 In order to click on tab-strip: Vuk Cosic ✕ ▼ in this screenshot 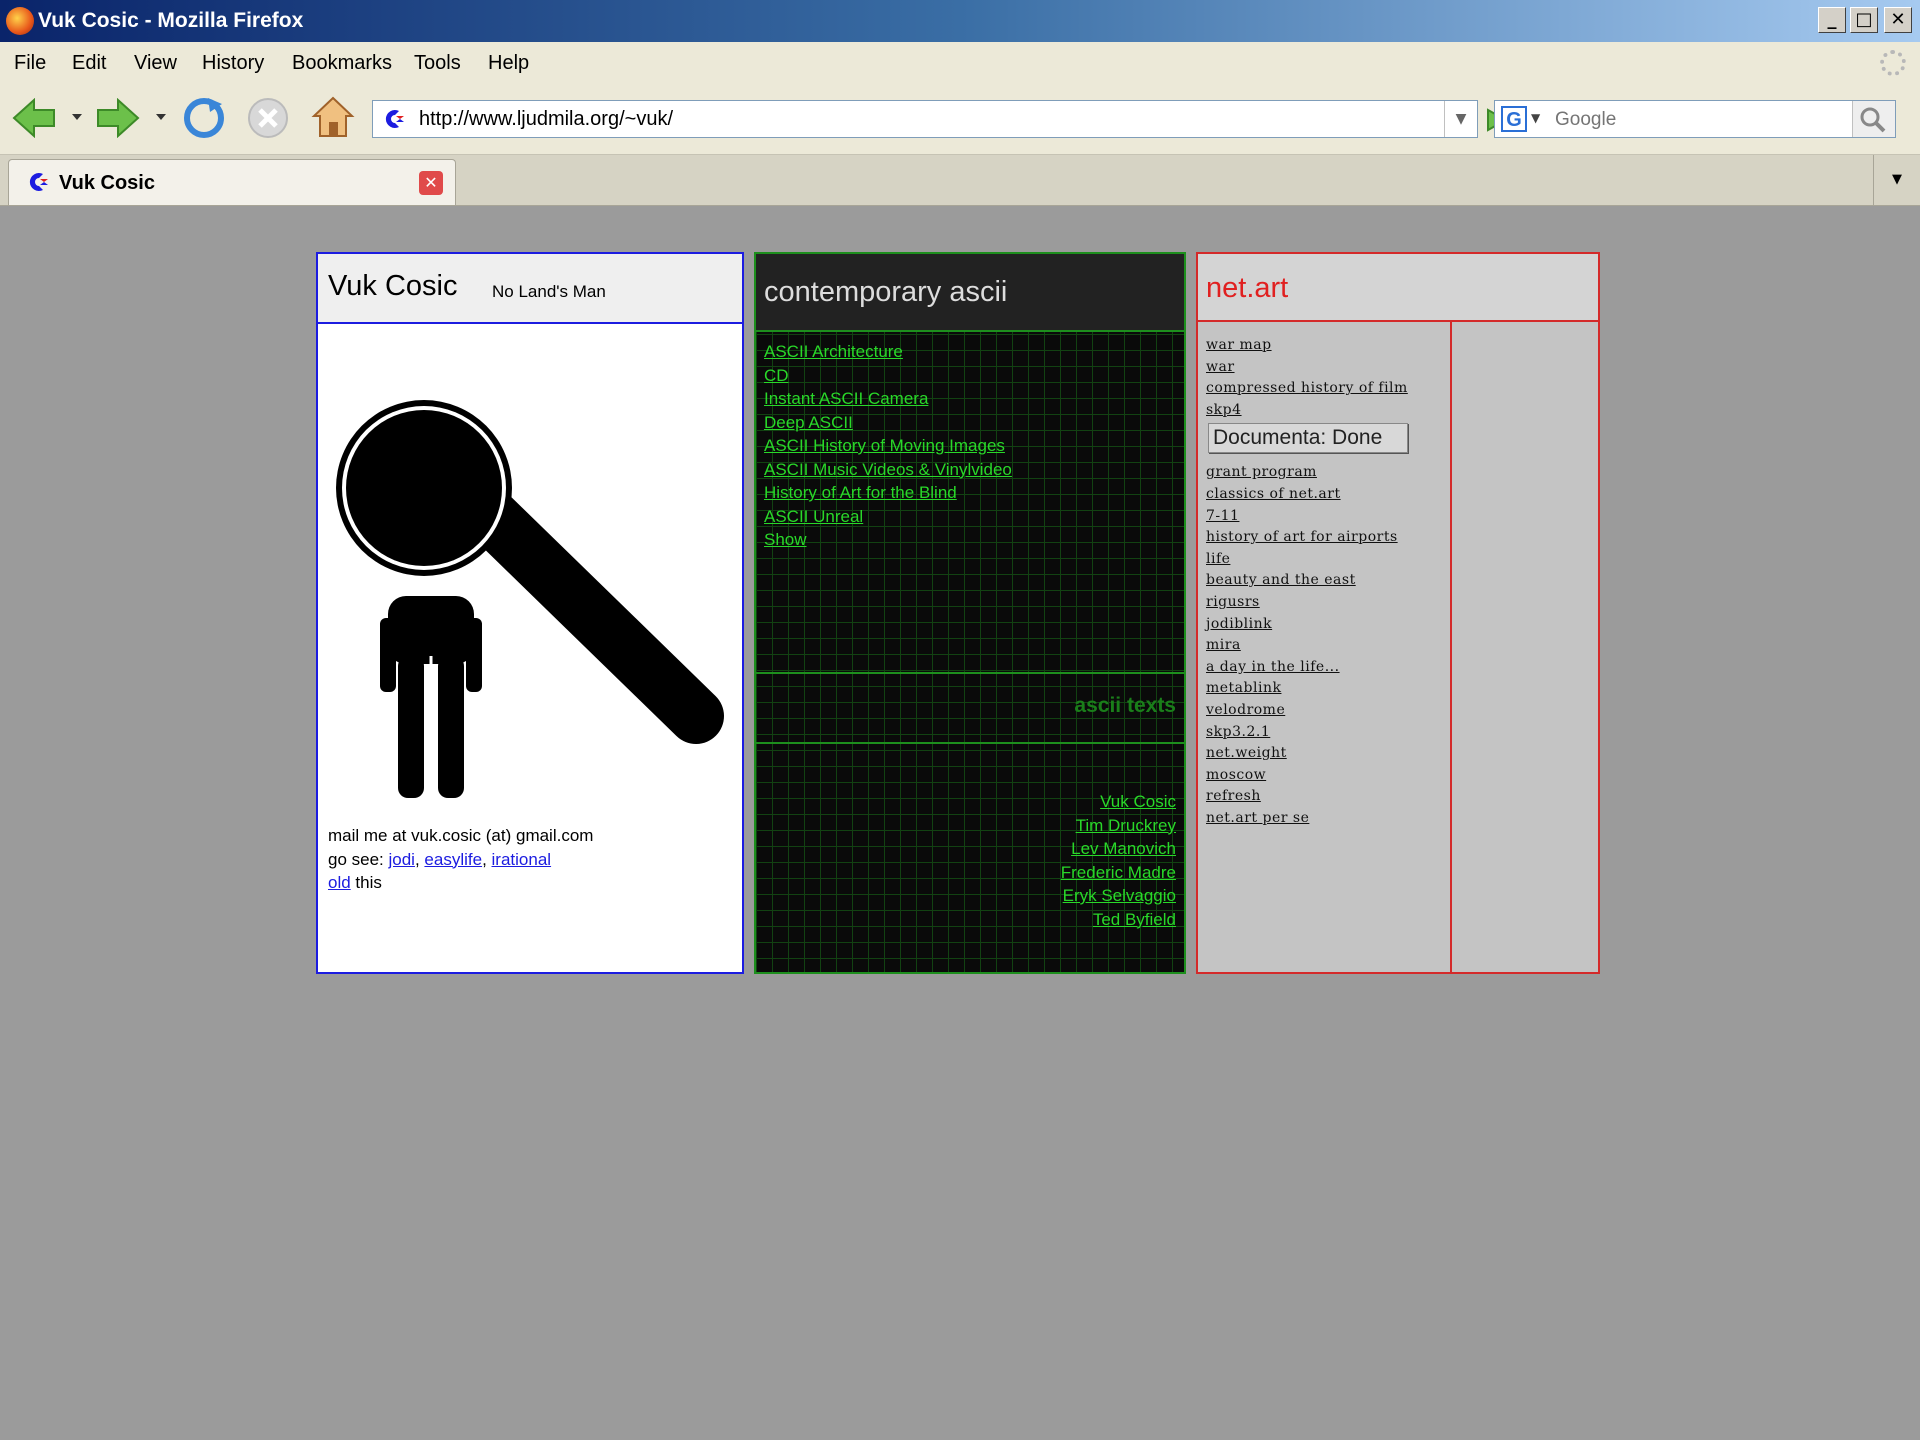, I will do `click(960, 180)`.